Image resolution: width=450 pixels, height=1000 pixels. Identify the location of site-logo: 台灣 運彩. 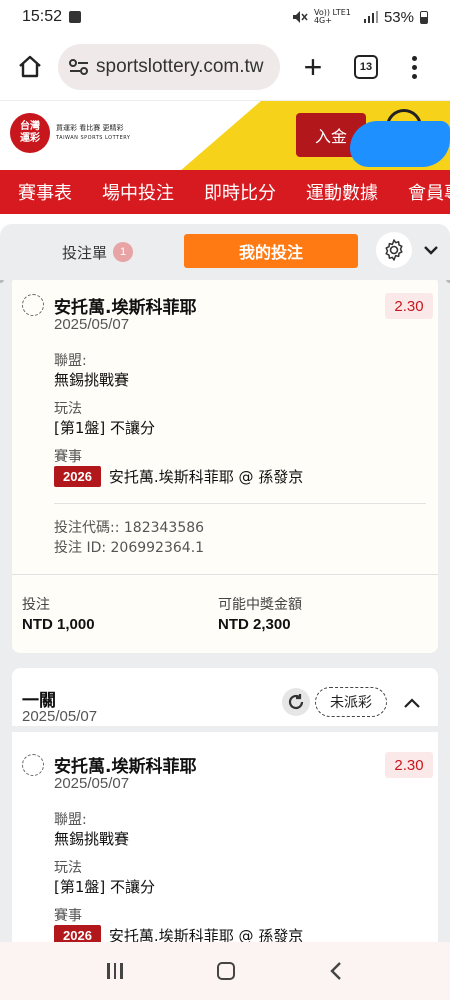
(30, 133).